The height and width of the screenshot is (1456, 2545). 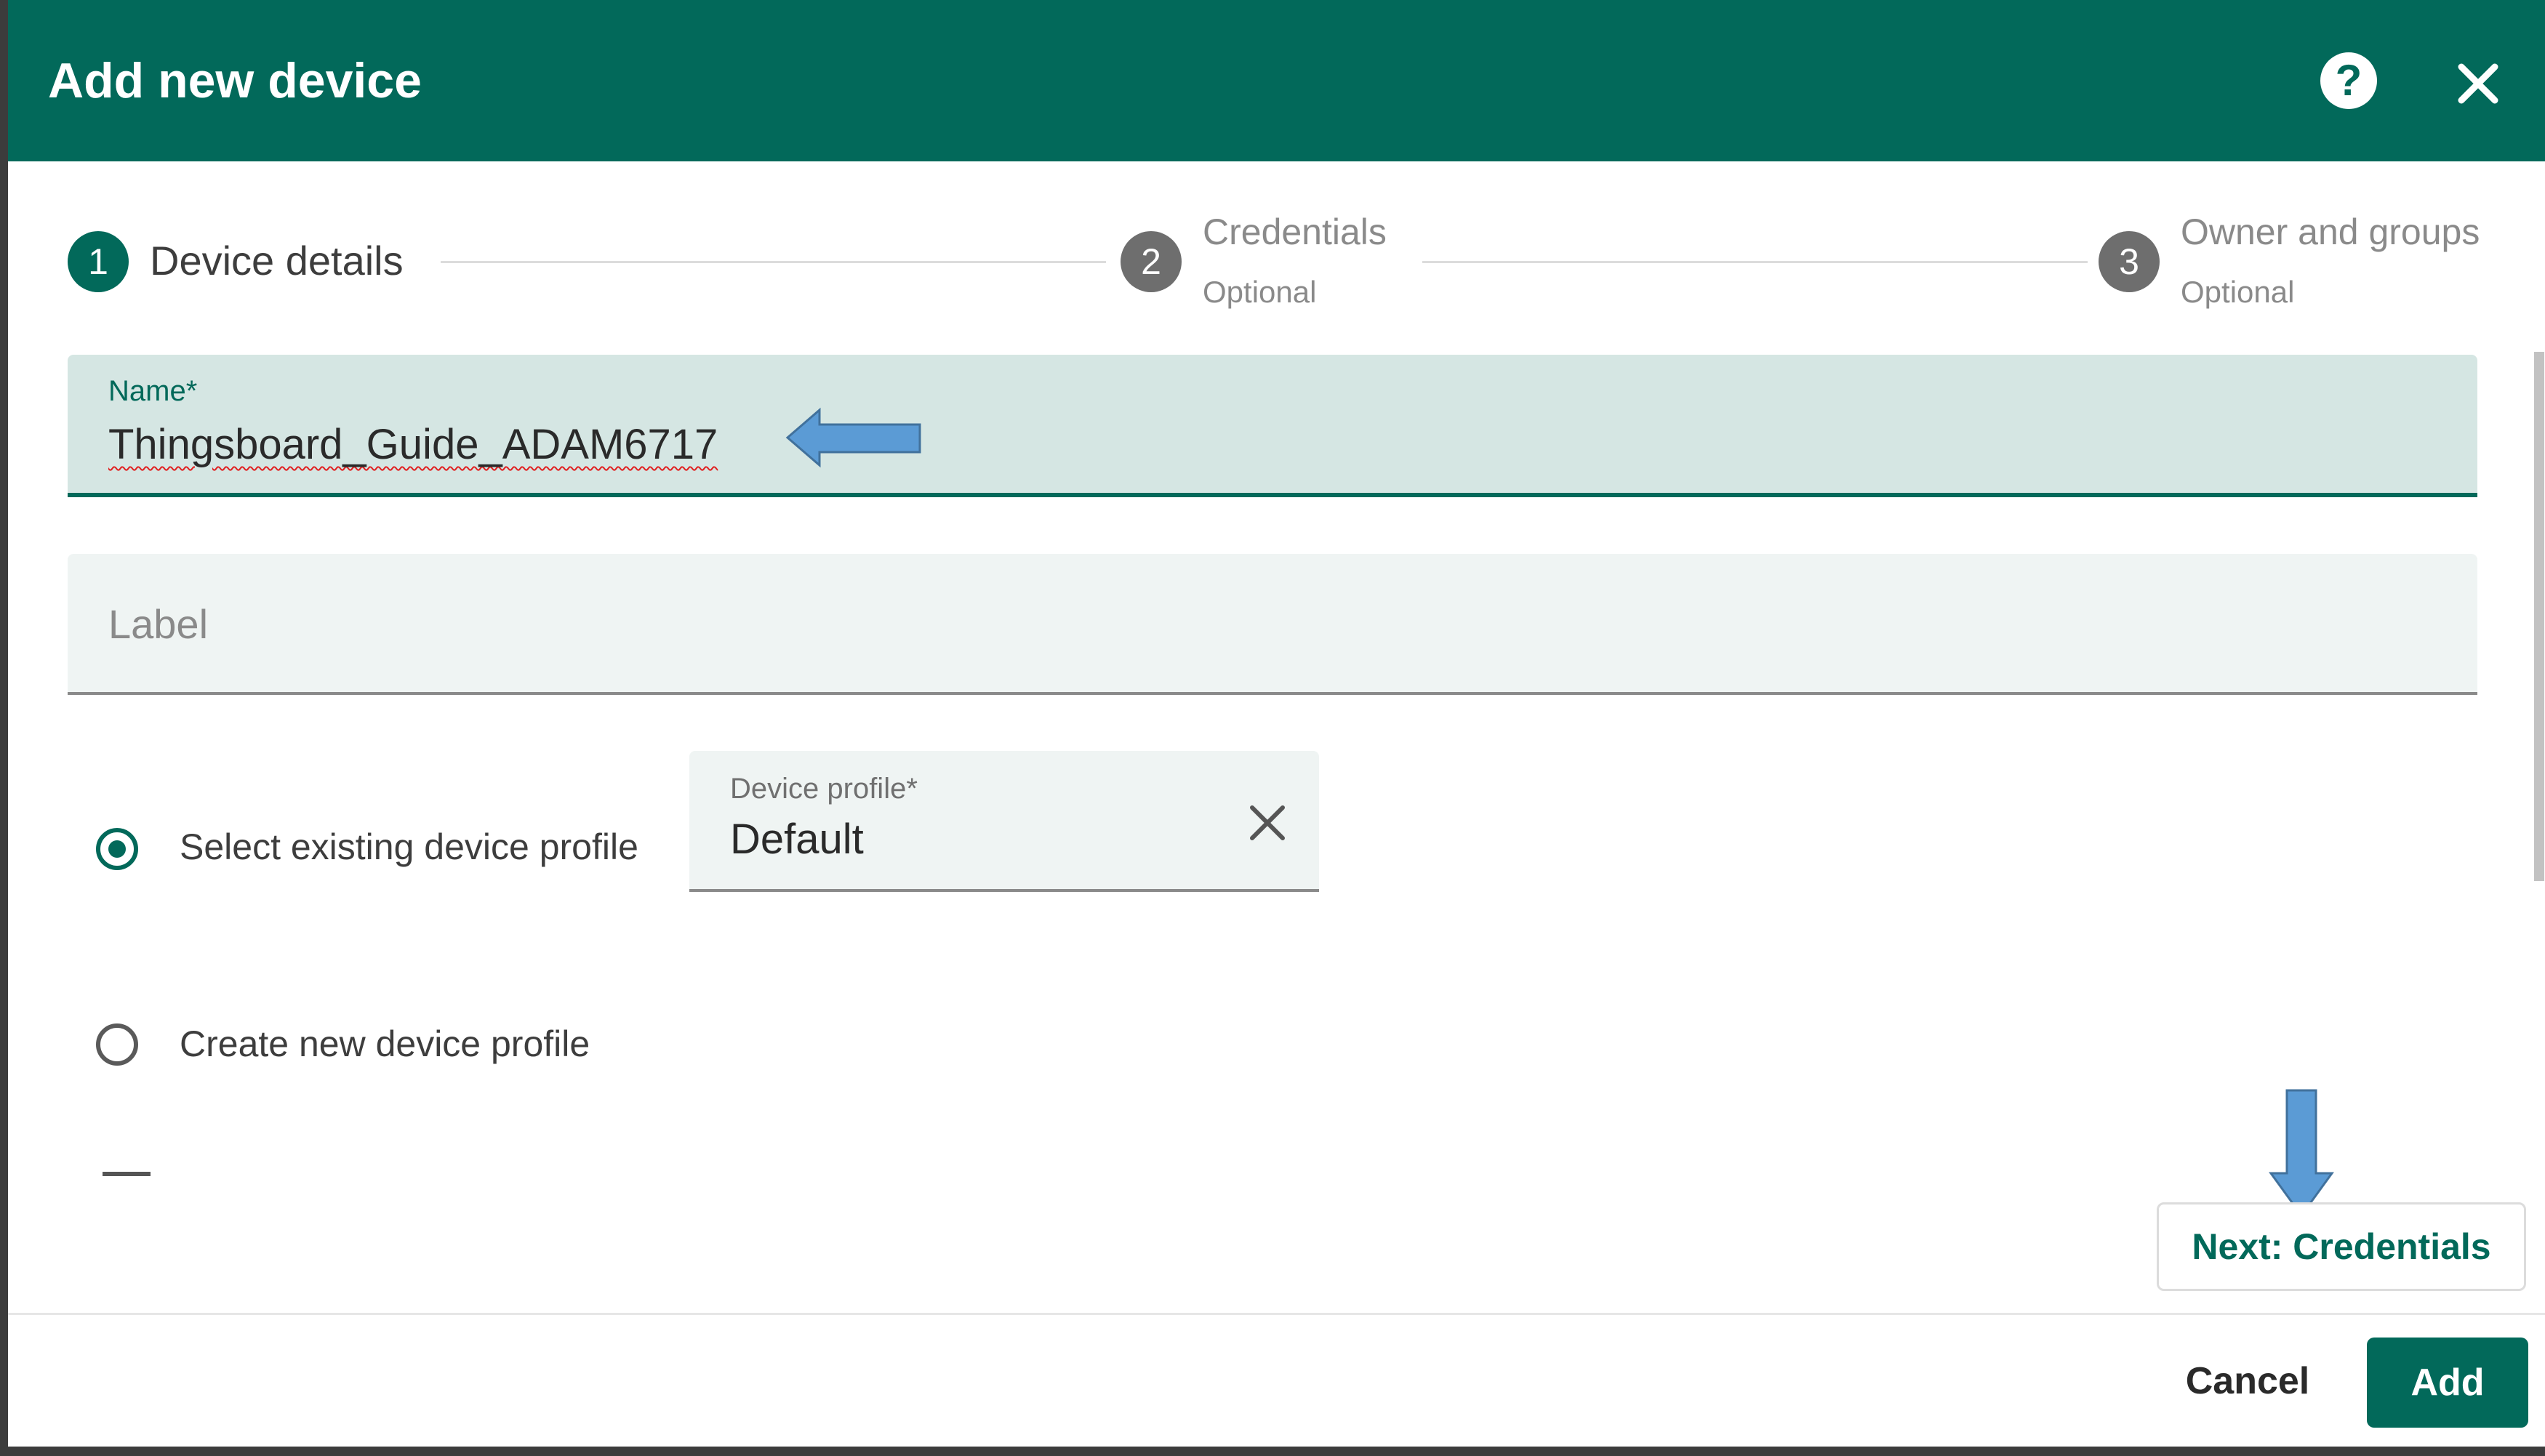 What do you see at coordinates (153, 391) in the screenshot?
I see `name-label: Name*` at bounding box center [153, 391].